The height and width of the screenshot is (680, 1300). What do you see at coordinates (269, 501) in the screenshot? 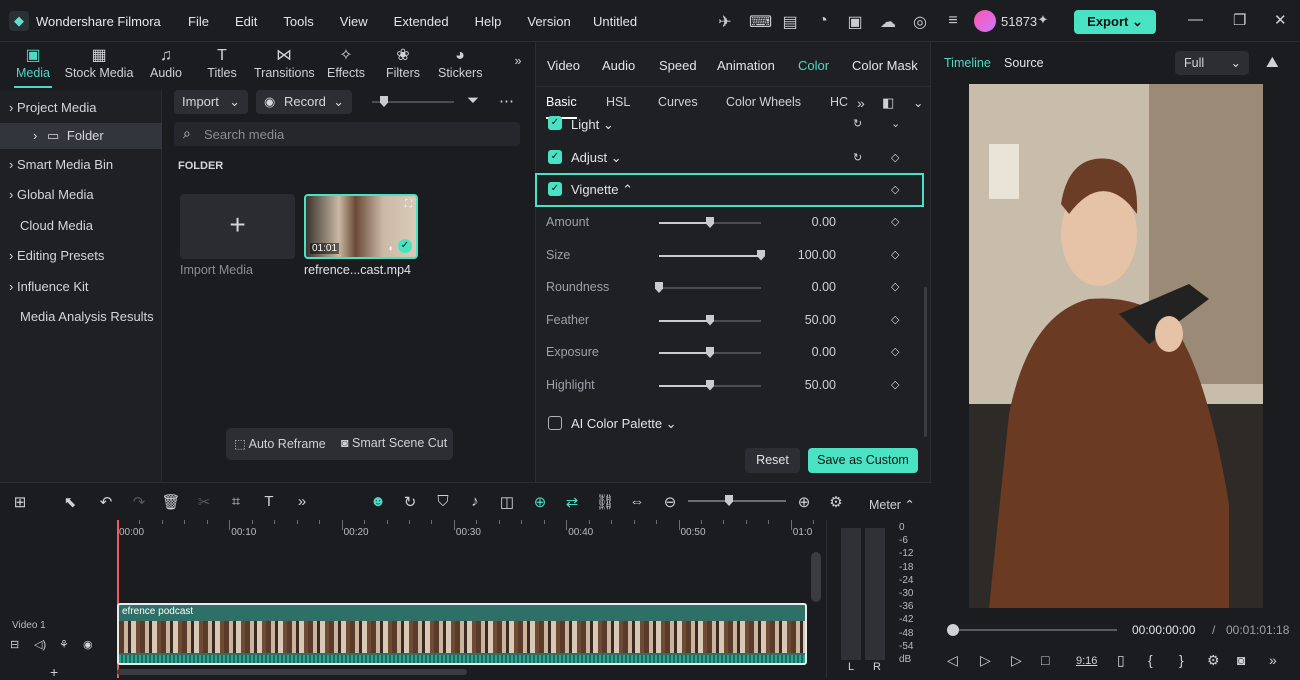
I see `text-tool-icon: T` at bounding box center [269, 501].